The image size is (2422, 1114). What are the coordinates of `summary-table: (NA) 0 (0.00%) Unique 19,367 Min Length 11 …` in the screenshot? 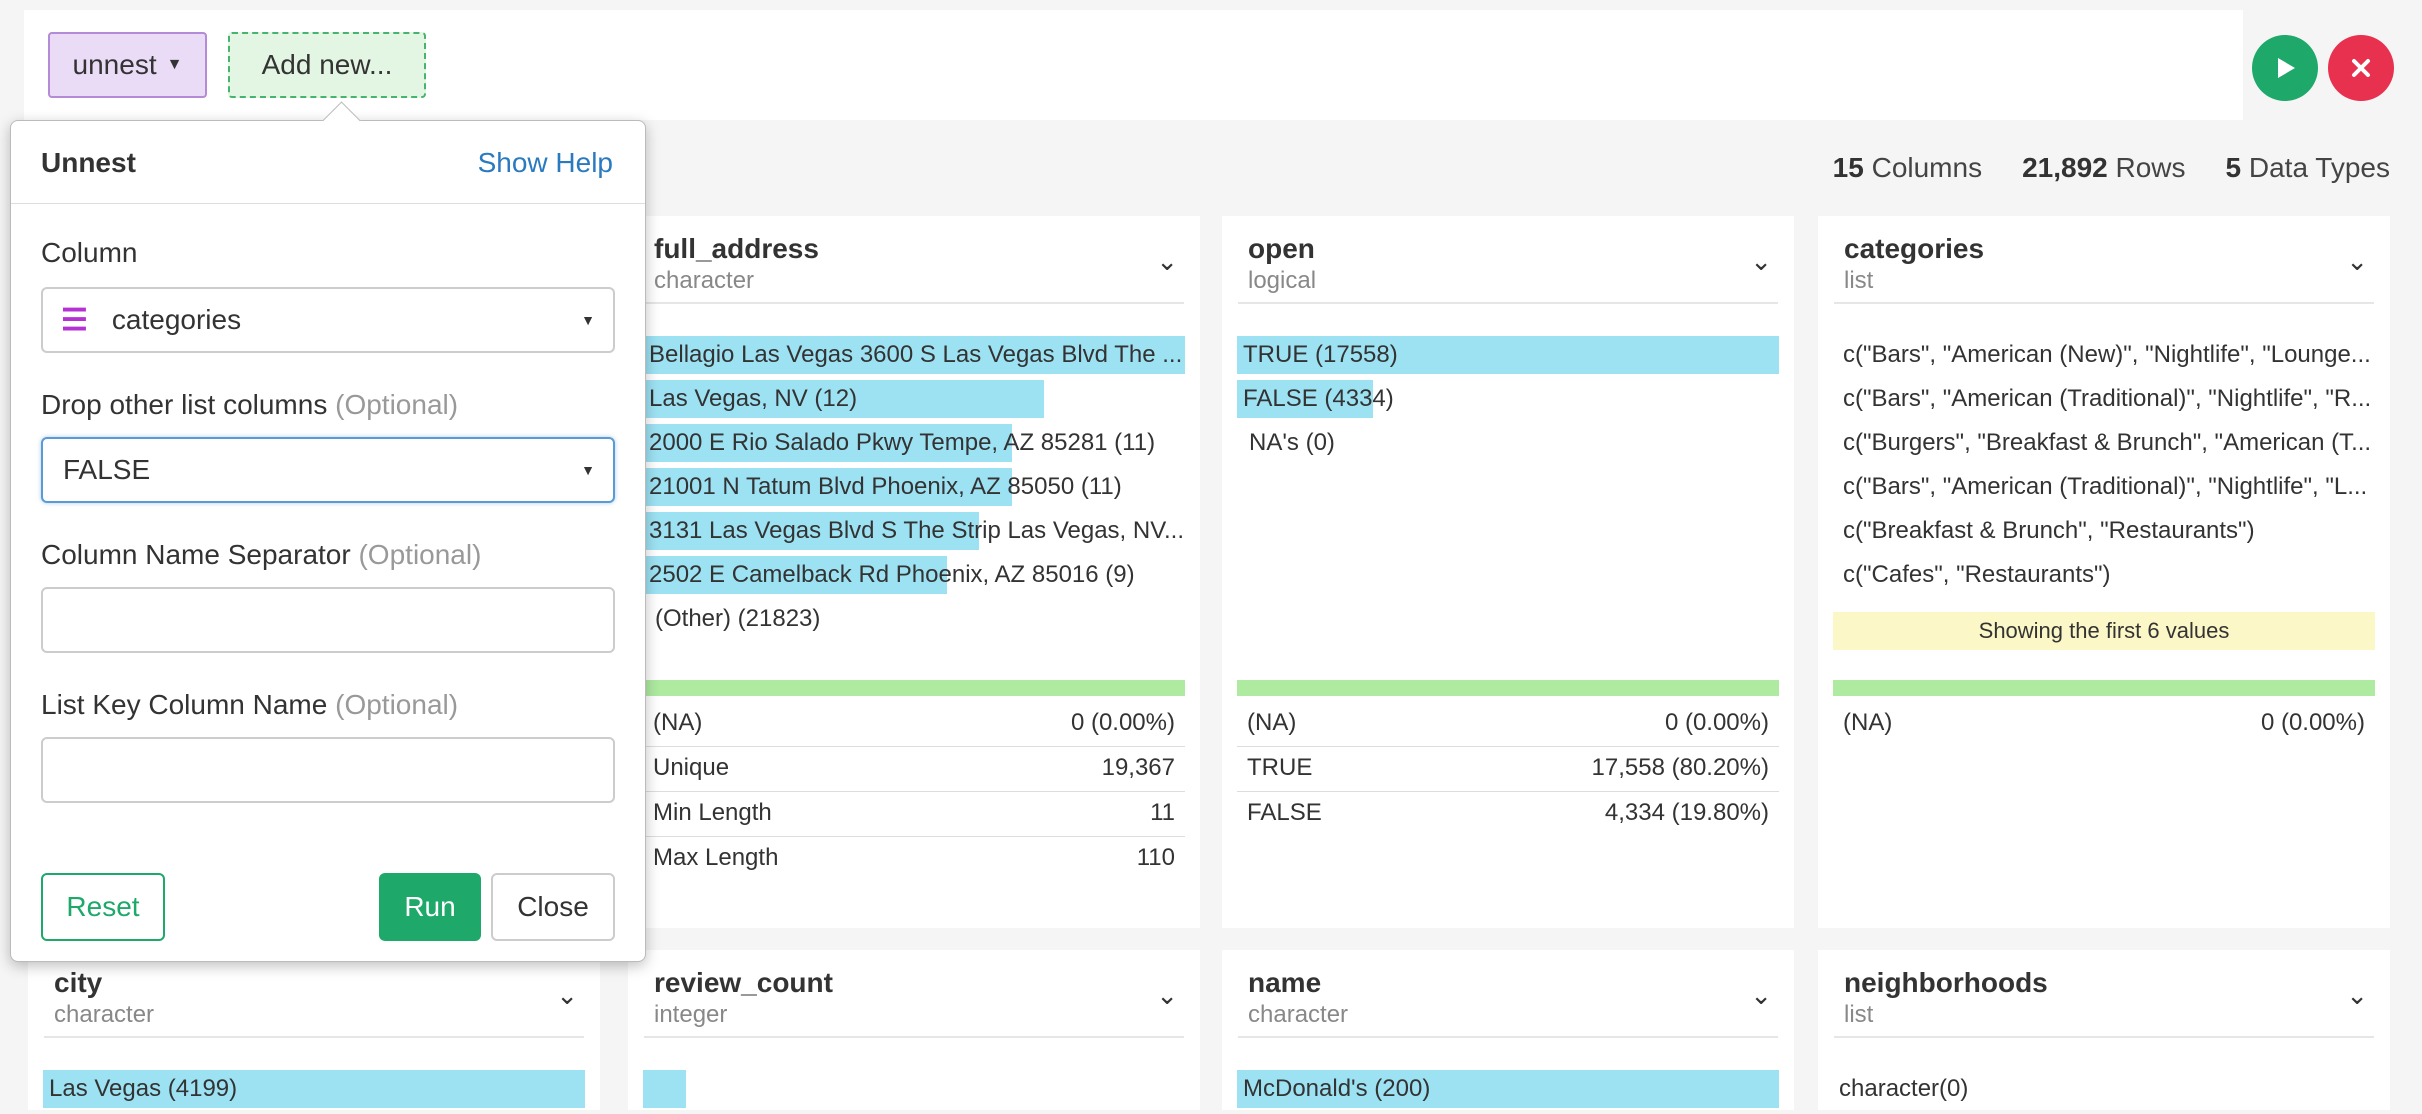 It's located at (914, 791).